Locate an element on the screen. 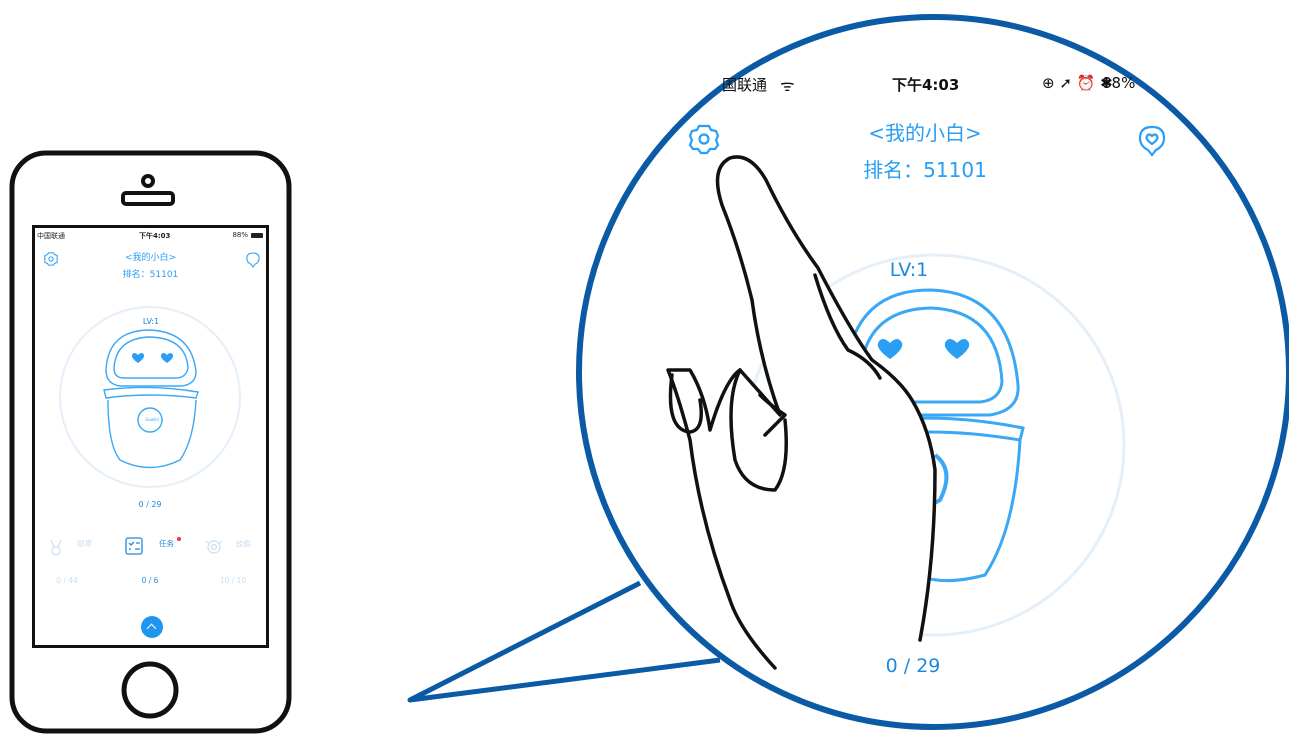 Image resolution: width=1289 pixels, height=735 pixels. xp-progress: 0 / 29 is located at coordinates (150, 504).